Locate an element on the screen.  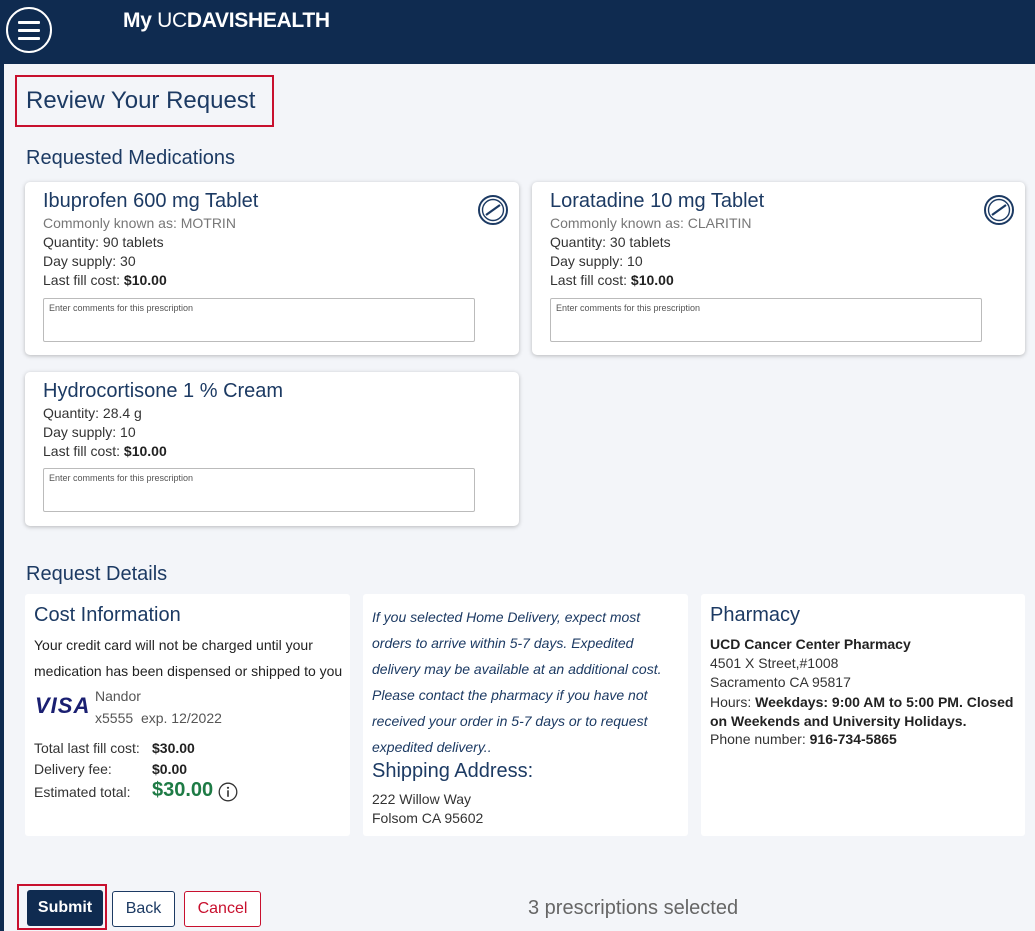
total-last-fill-value: $30.00 is located at coordinates (173, 748).